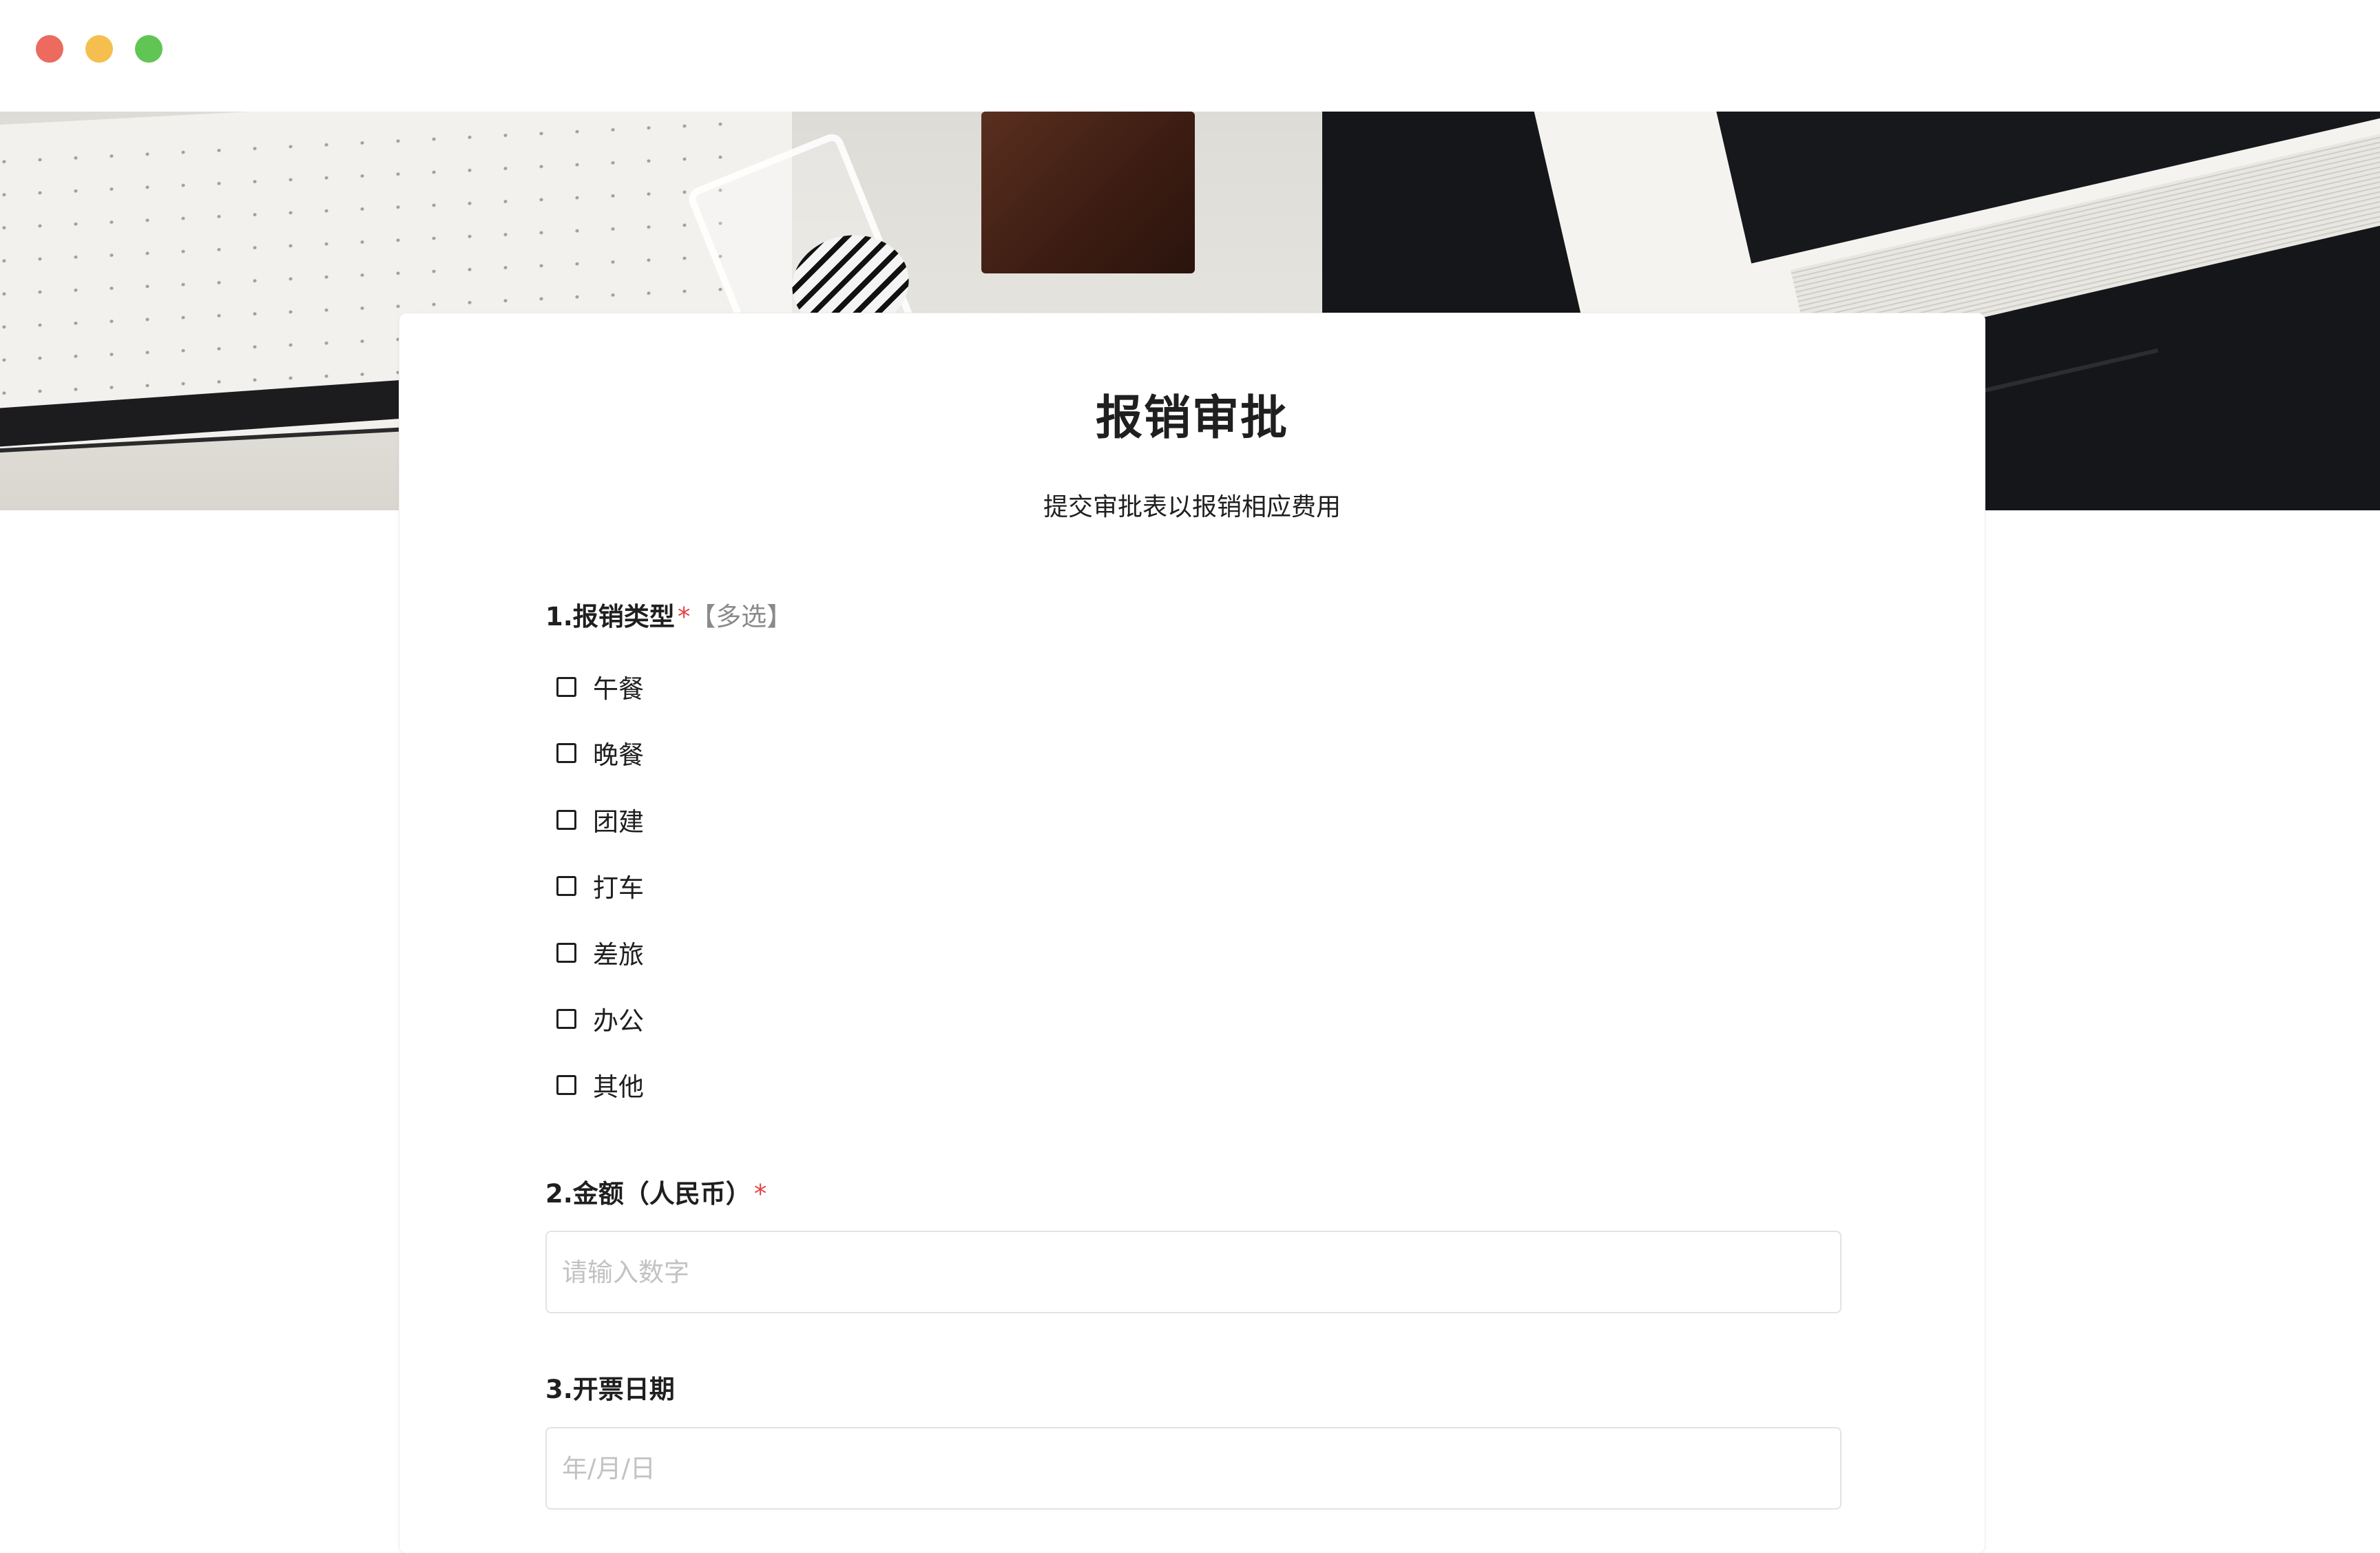 The image size is (2380, 1553). I want to click on option-team-building: 团建, so click(600, 820).